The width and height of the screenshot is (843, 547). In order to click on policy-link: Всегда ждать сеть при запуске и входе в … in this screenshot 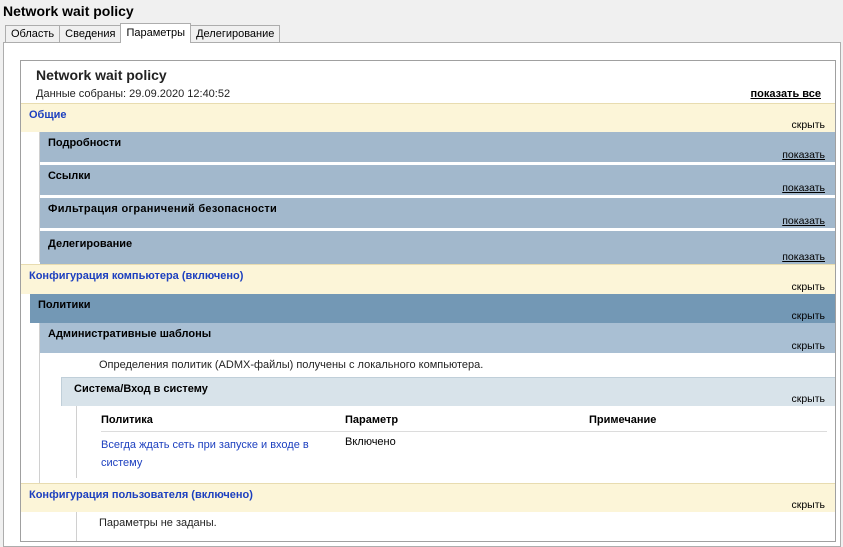, I will do `click(216, 454)`.